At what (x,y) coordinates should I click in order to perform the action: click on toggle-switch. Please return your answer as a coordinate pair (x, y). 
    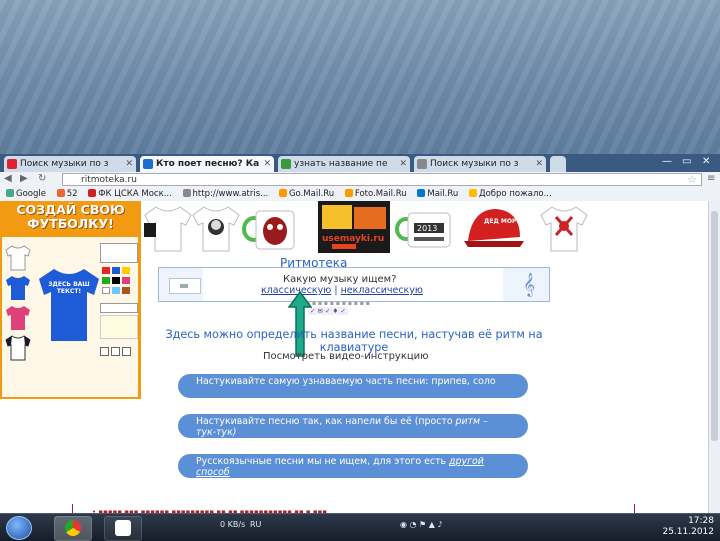
    Looking at the image, I should click on (185, 286).